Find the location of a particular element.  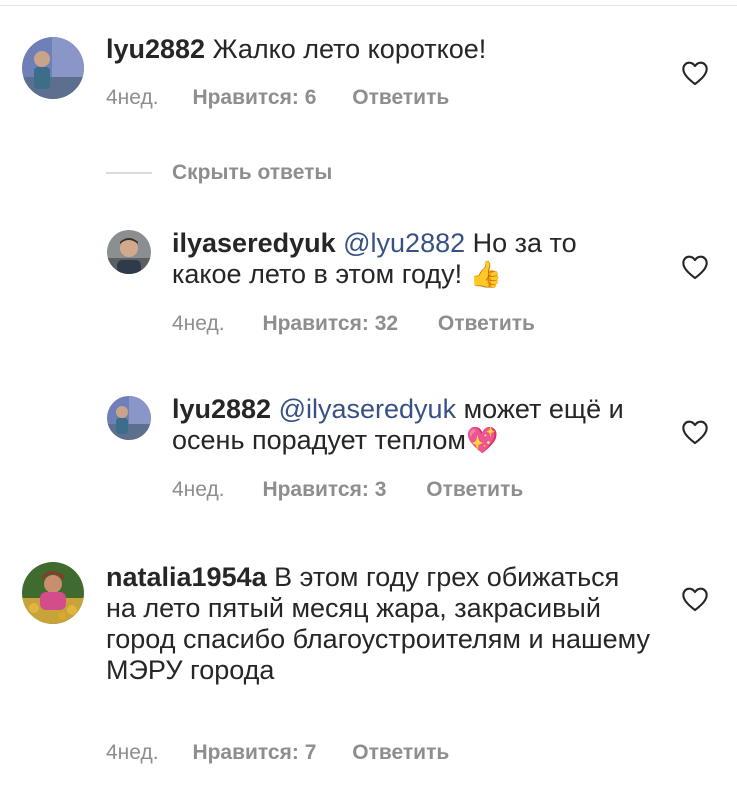

comment-text: Жалко лето короткое! is located at coordinates (349, 49).